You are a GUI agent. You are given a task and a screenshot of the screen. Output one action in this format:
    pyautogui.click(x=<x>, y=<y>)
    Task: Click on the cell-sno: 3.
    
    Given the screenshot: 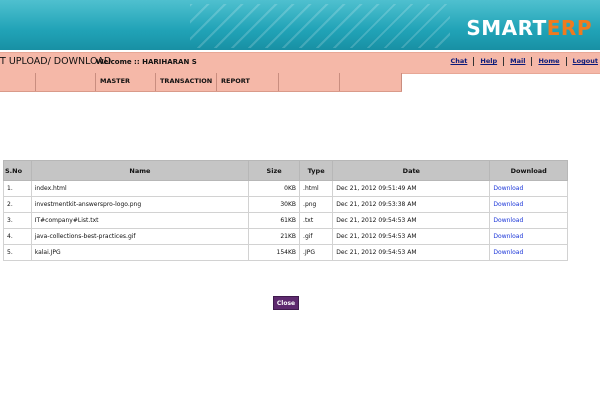 What is the action you would take?
    pyautogui.click(x=17, y=220)
    